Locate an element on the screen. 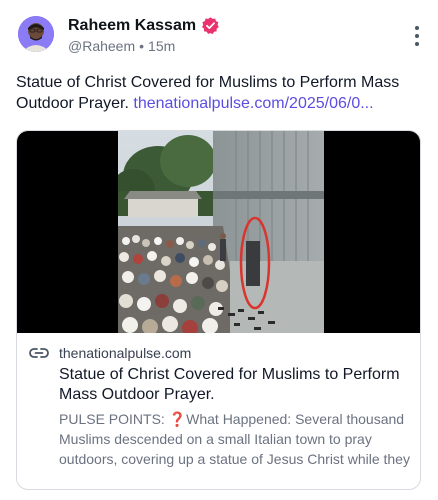 The image size is (438, 500). author-handle: @Raheem is located at coordinates (101, 46).